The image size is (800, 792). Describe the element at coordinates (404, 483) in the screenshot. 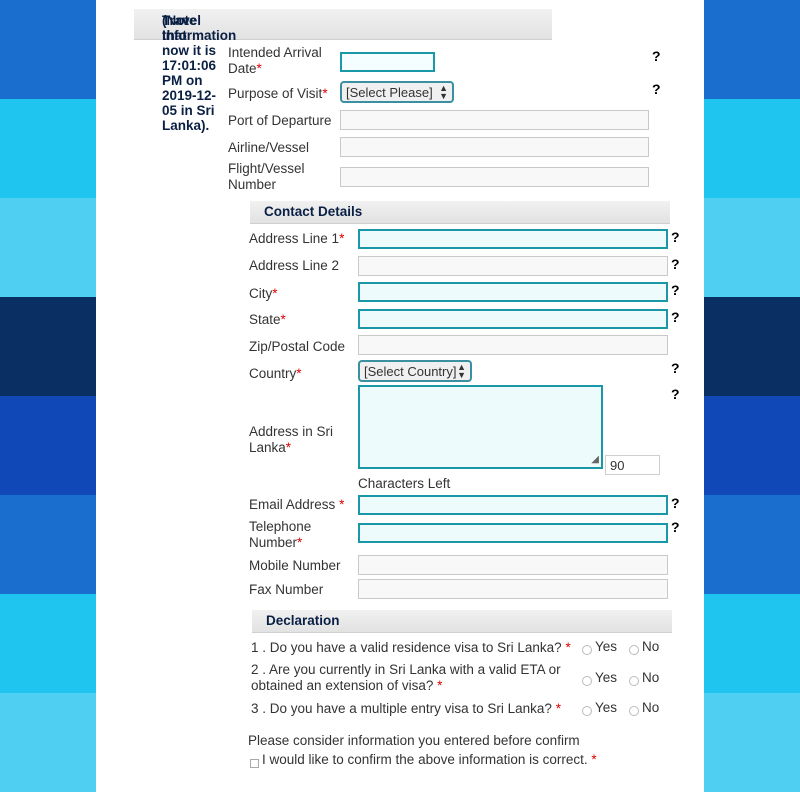

I see `chars-left-label: Characters Left` at that location.